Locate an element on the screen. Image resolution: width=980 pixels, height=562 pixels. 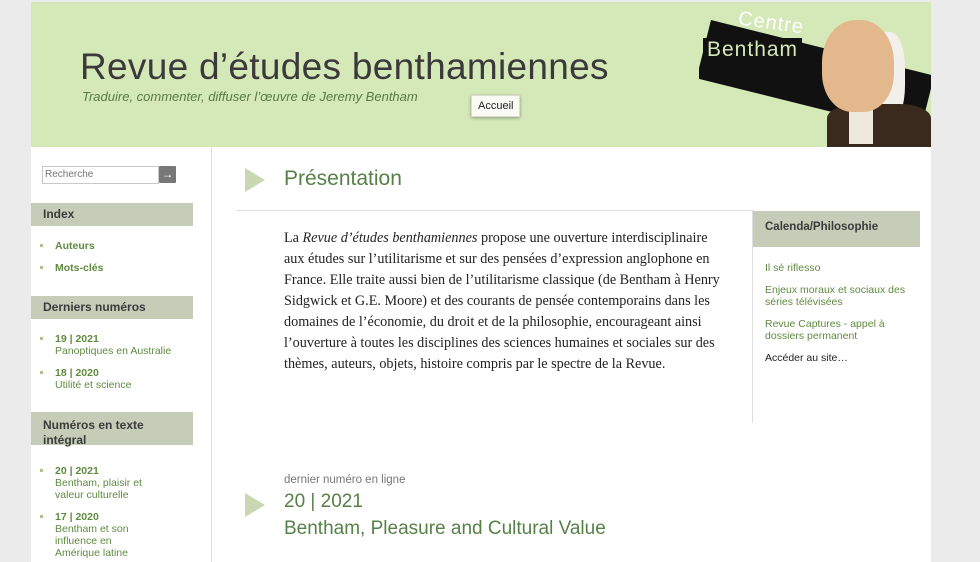
arrow-right-icon: → is located at coordinates (167, 174).